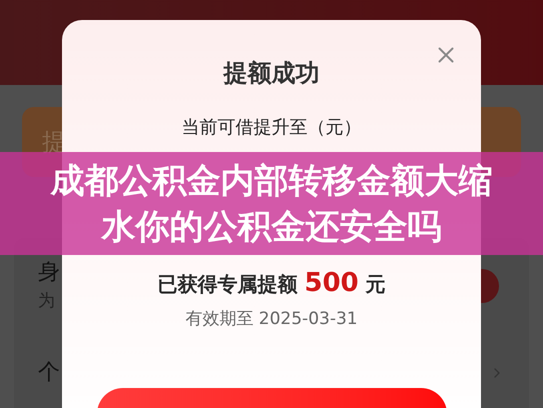 This screenshot has height=408, width=543. What do you see at coordinates (272, 128) in the screenshot?
I see `dialog-subtitle: 当前可借提升至（元）` at bounding box center [272, 128].